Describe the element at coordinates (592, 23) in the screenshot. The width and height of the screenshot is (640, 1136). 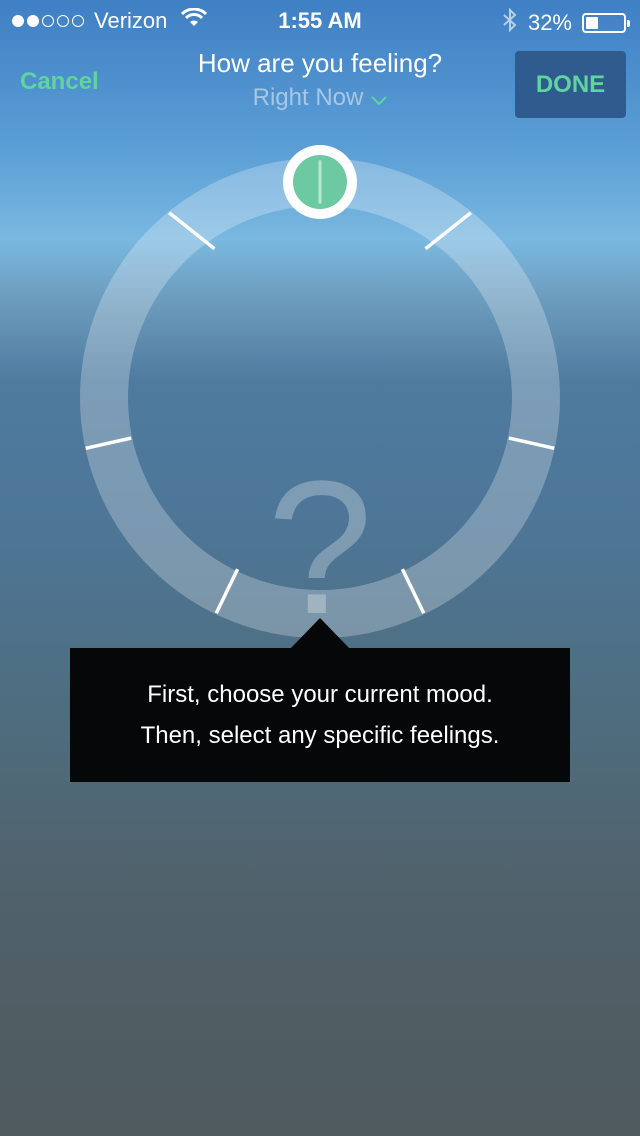
I see `battery-fill` at that location.